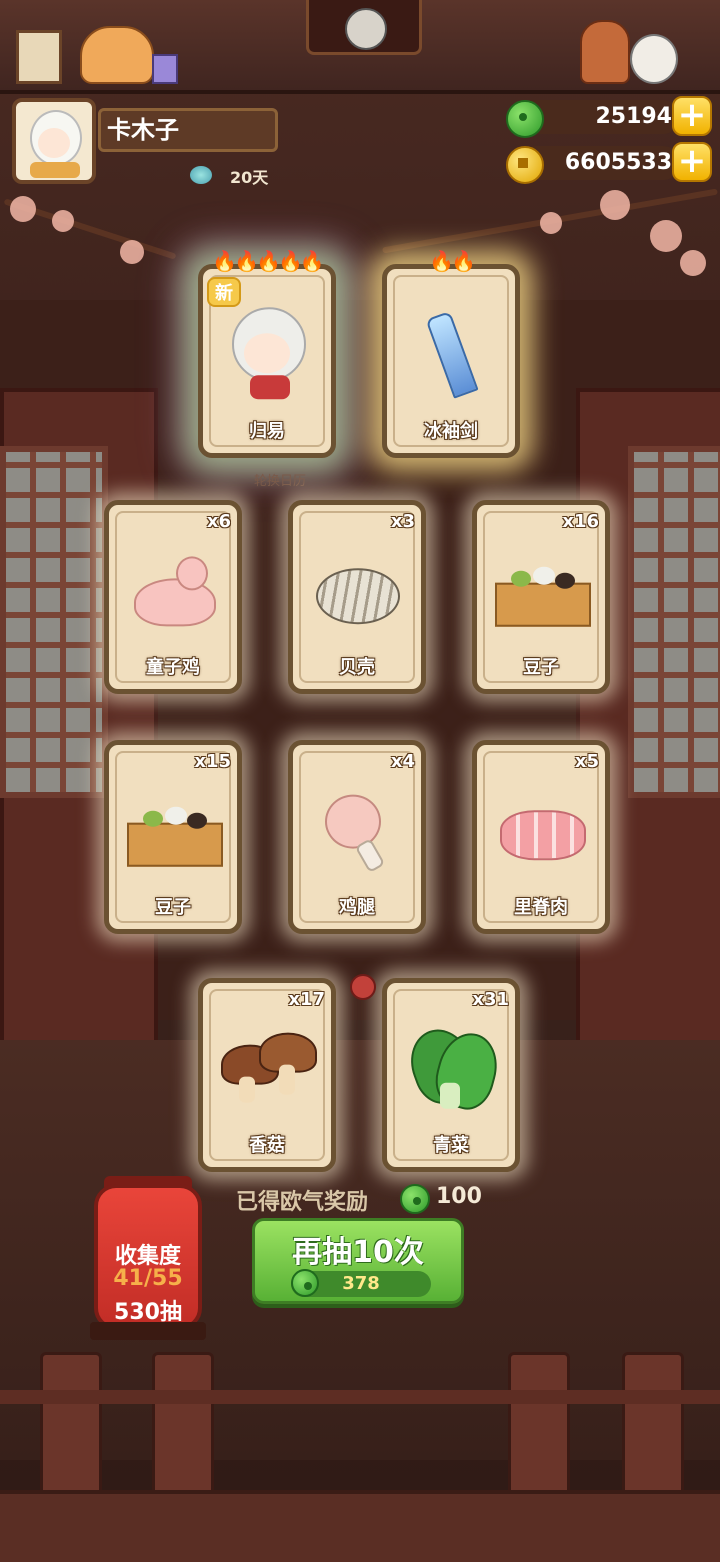 This screenshot has width=720, height=1562. I want to click on greens-icon, so click(453, 1068).